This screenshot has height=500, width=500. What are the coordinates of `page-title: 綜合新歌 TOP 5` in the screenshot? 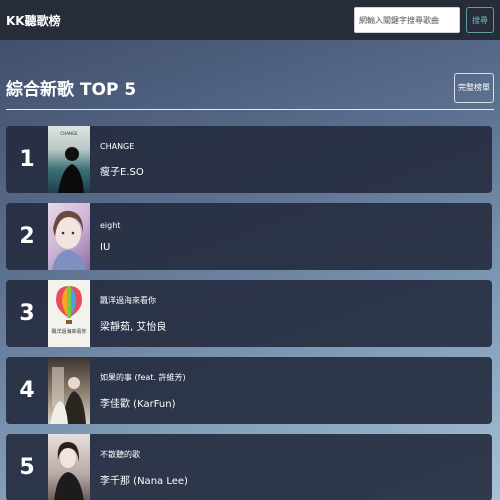 It's located at (71, 90).